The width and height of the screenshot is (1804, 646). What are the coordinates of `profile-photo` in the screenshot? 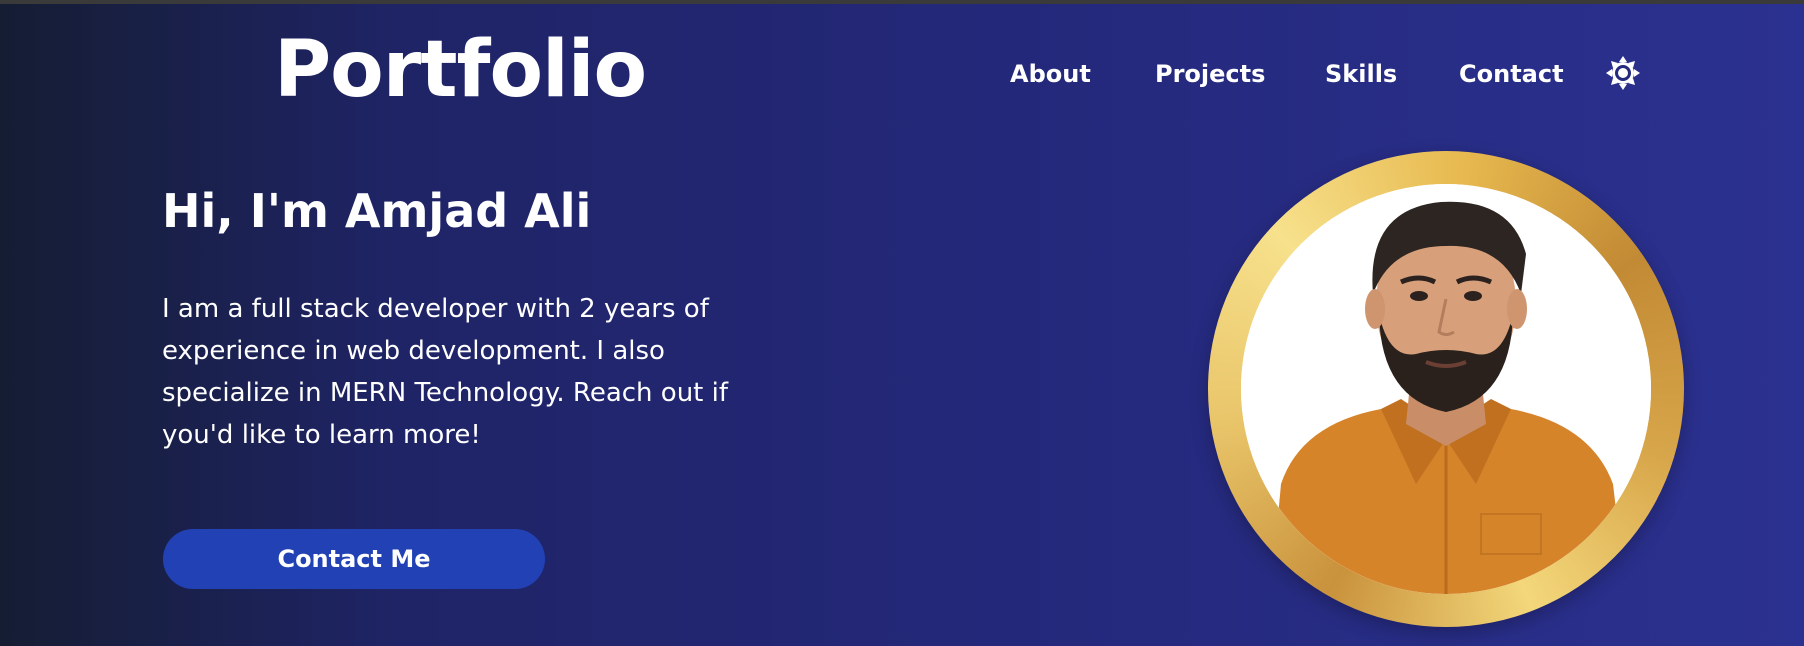 It's located at (1446, 389).